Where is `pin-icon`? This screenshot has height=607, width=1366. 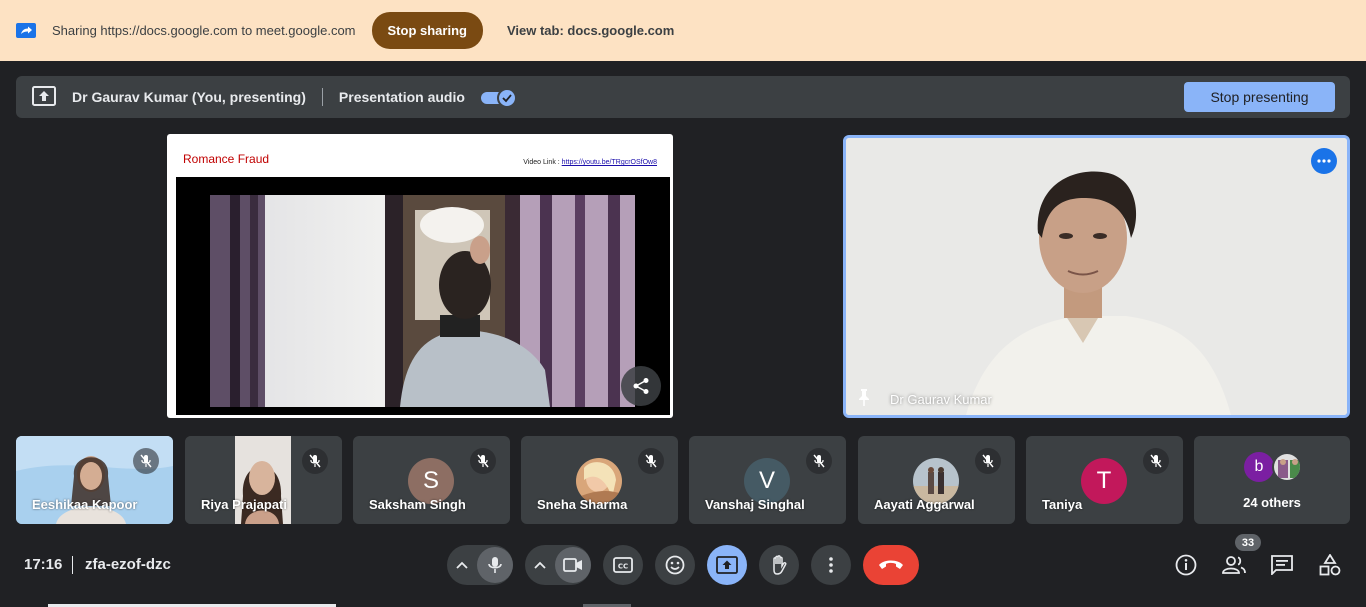 pin-icon is located at coordinates (864, 397).